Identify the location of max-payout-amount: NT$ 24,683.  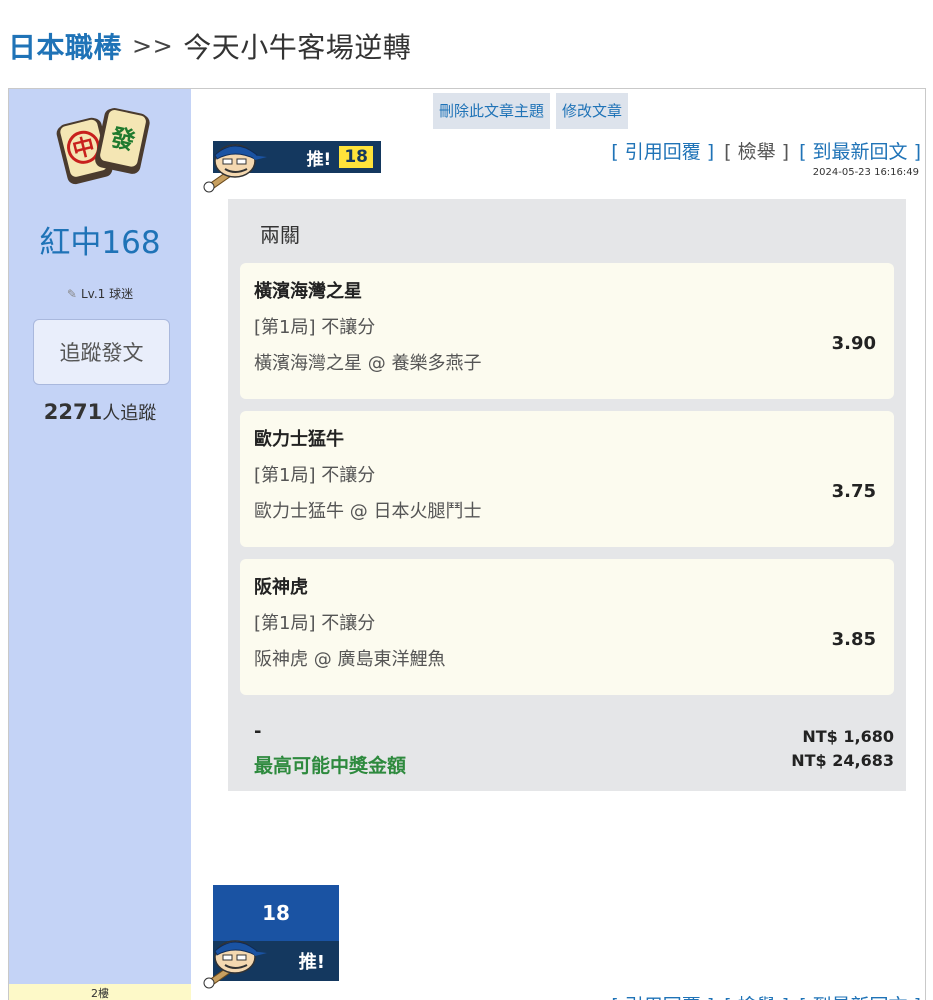
(842, 760).